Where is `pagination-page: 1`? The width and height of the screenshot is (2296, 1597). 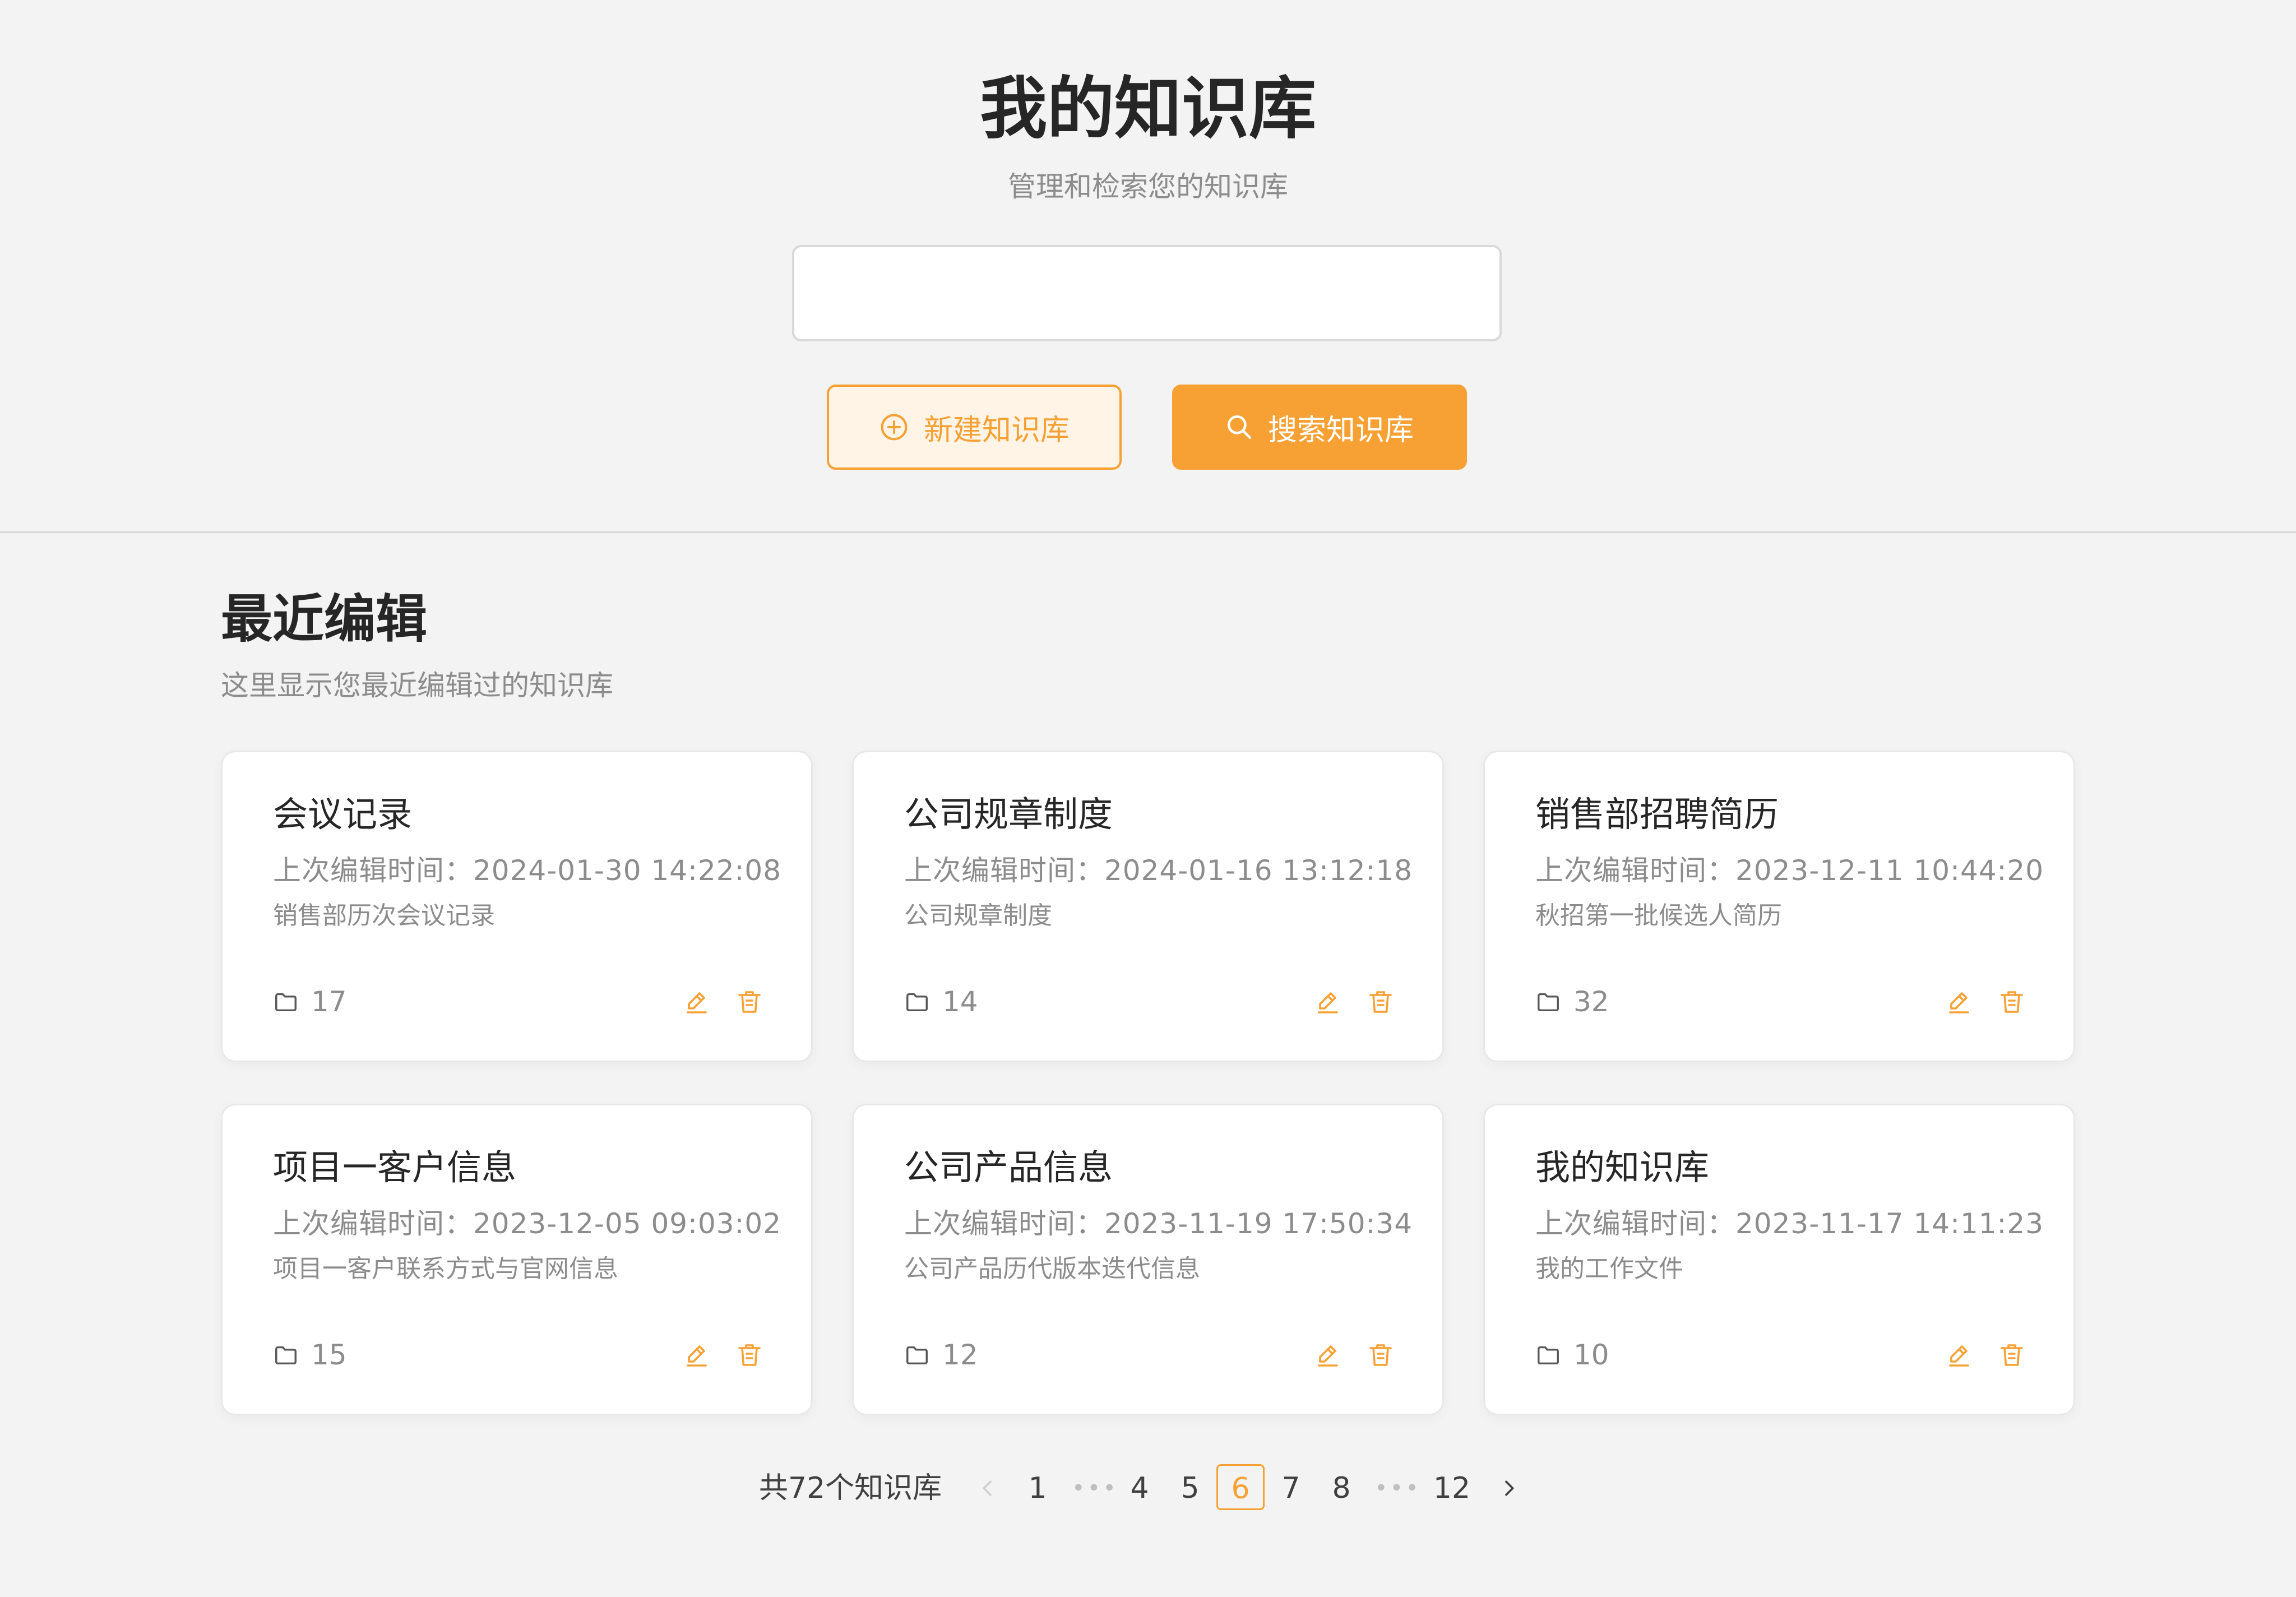 pagination-page: 1 is located at coordinates (1038, 1488).